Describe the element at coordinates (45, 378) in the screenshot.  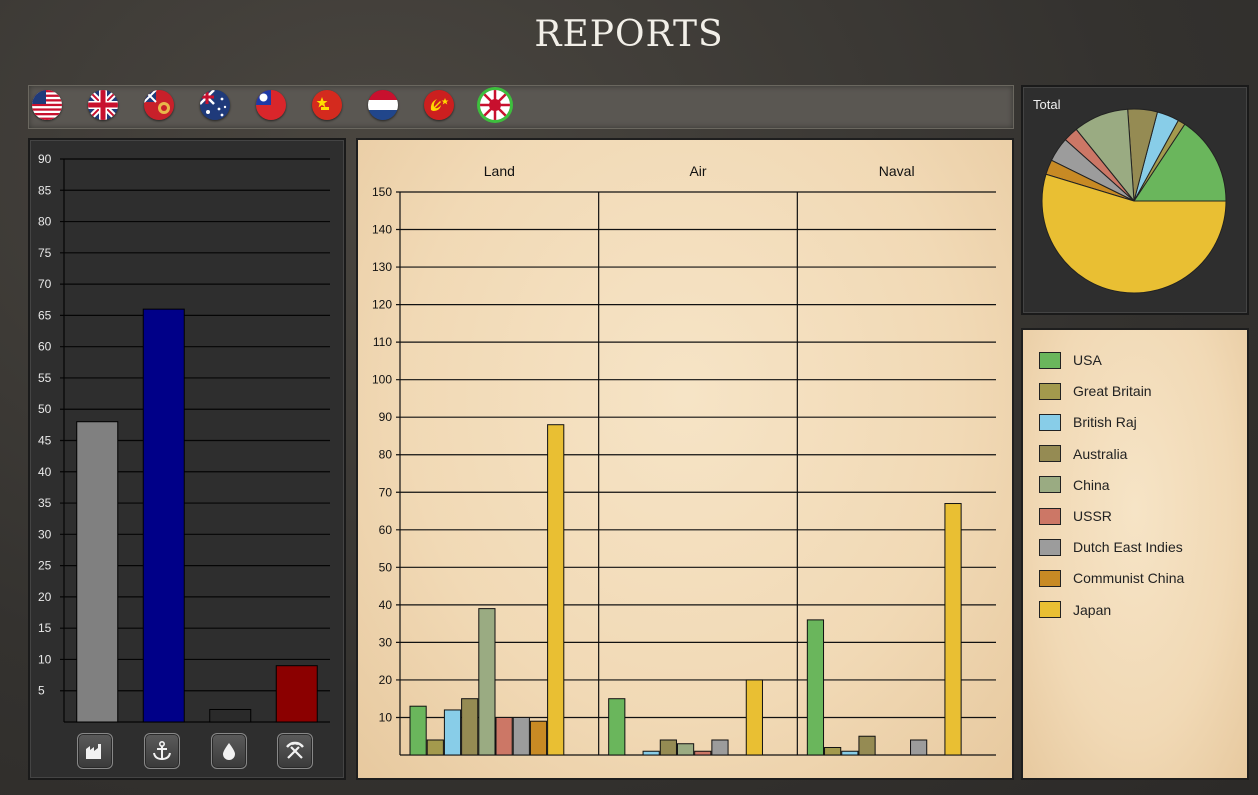
I see `y-tick-label: 55` at that location.